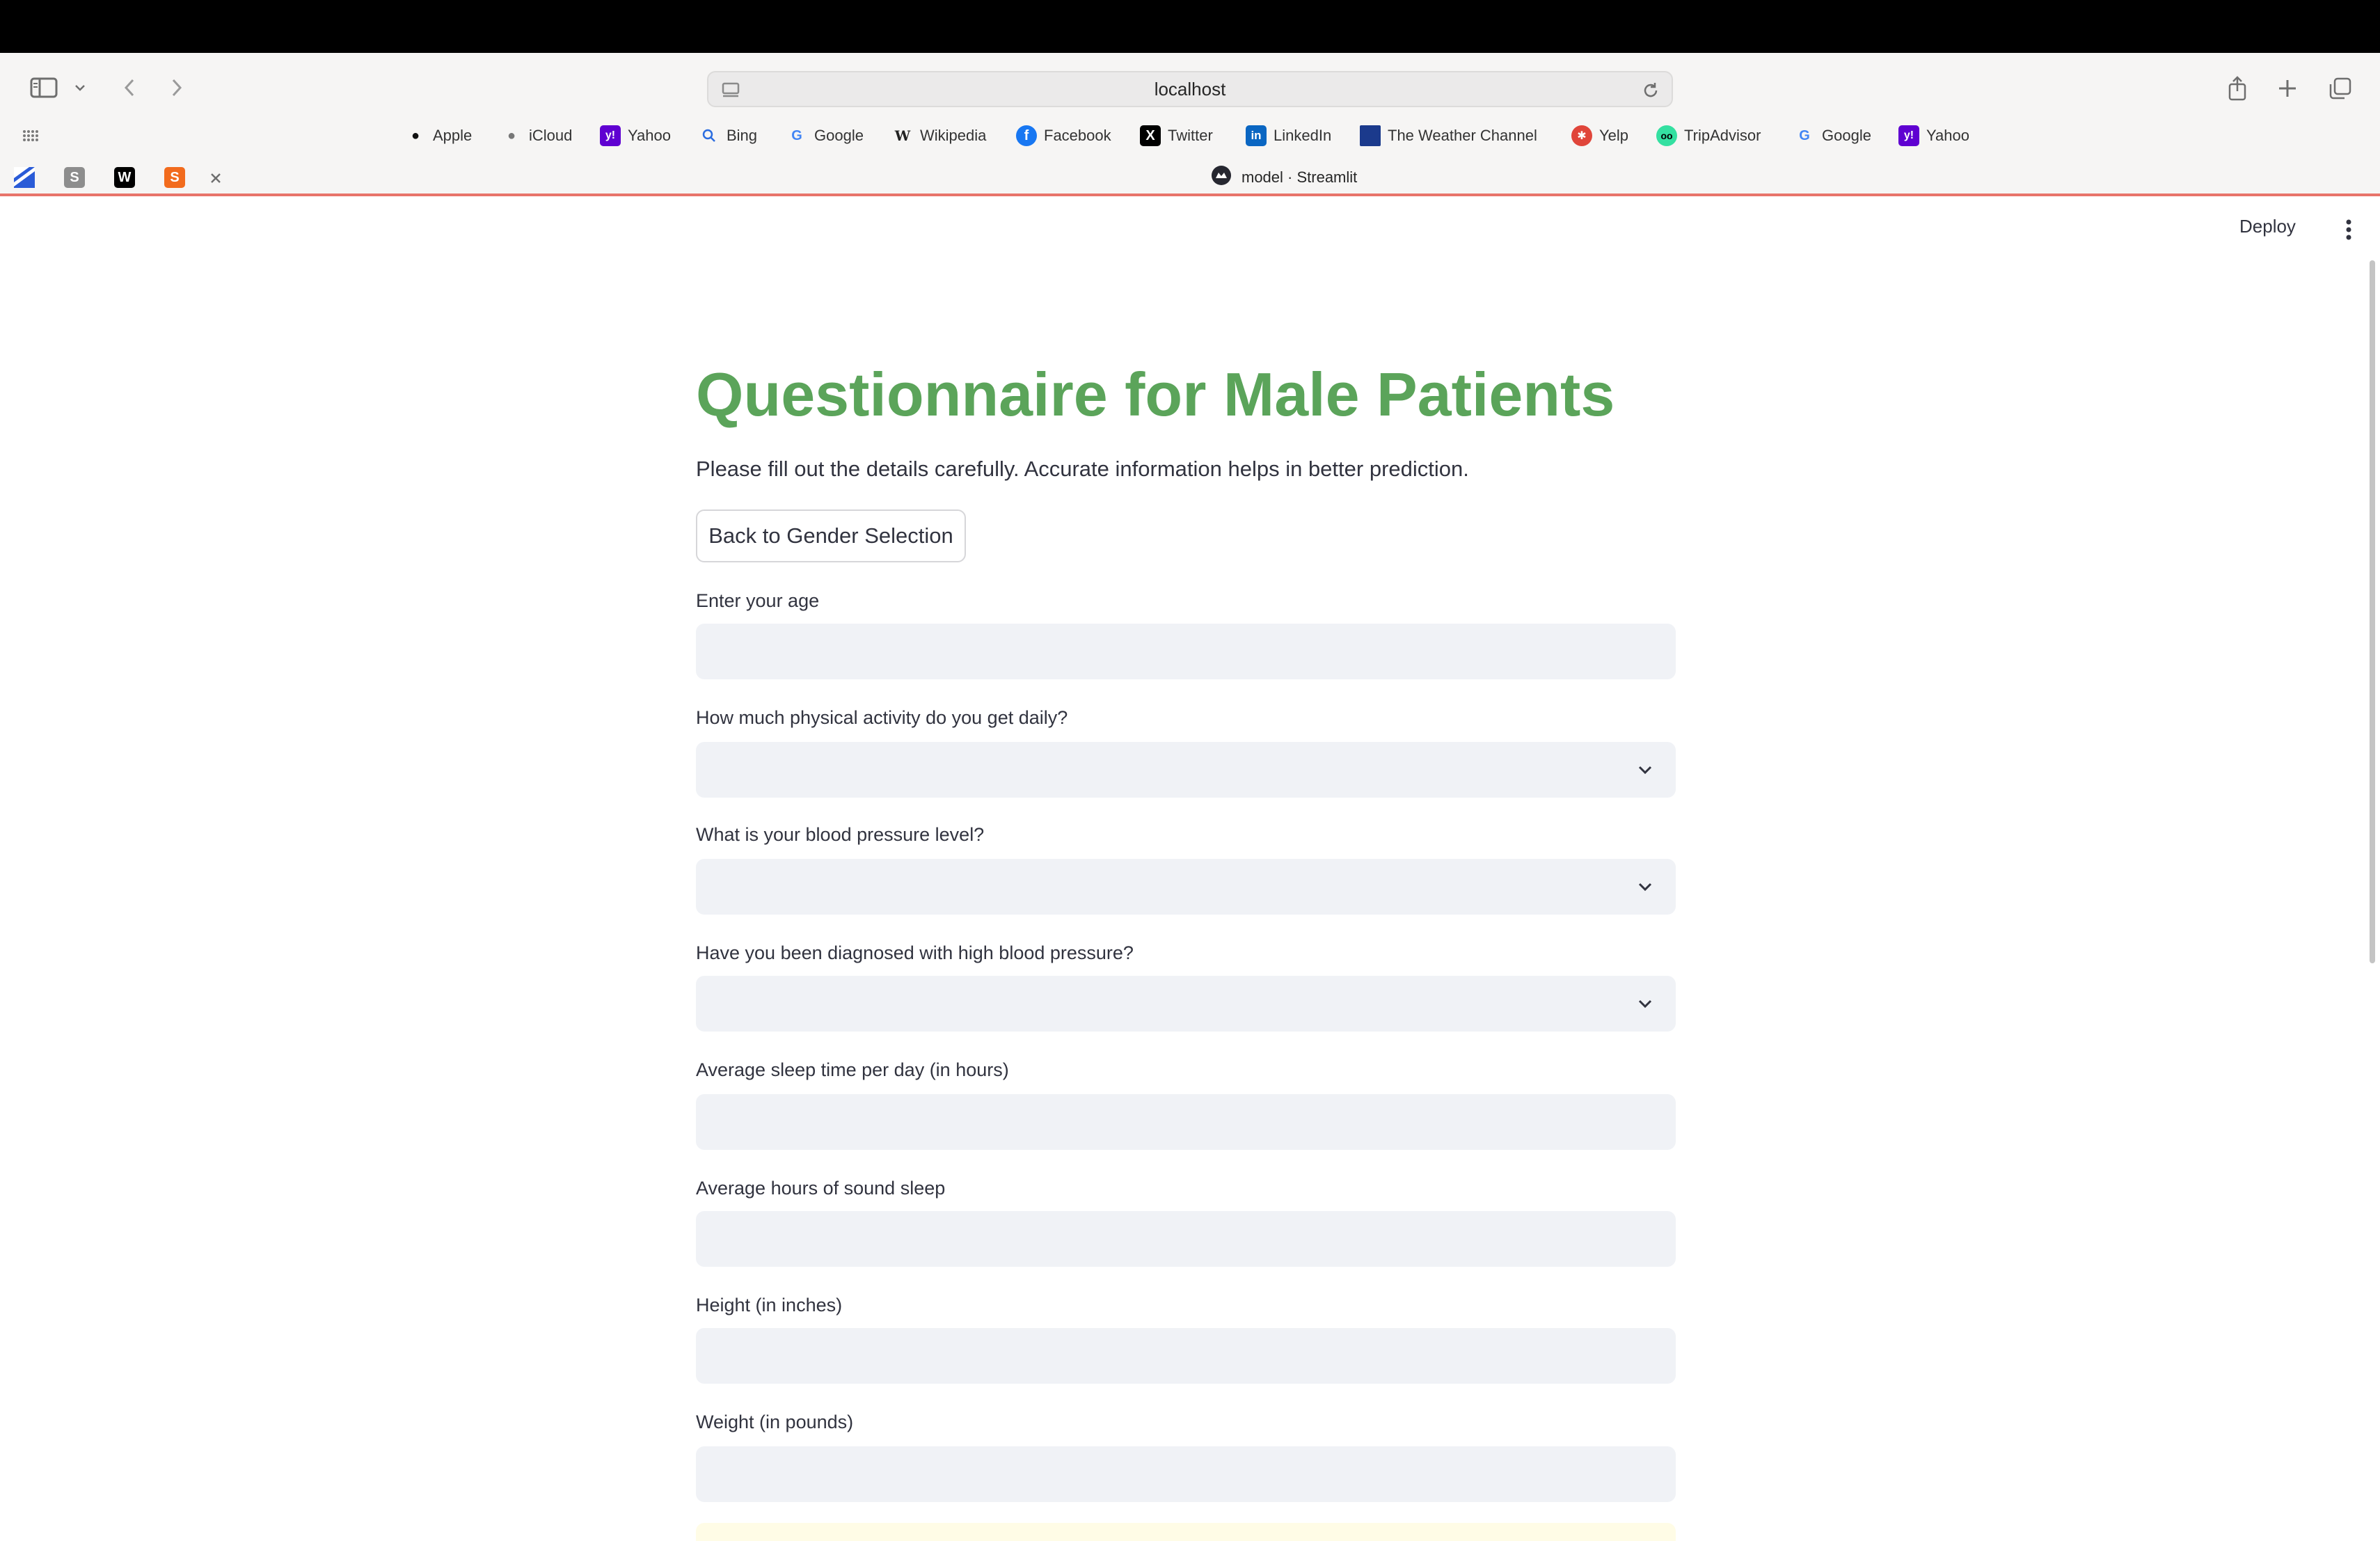 The width and height of the screenshot is (2380, 1541). Describe the element at coordinates (2237, 88) in the screenshot. I see `share-icon` at that location.